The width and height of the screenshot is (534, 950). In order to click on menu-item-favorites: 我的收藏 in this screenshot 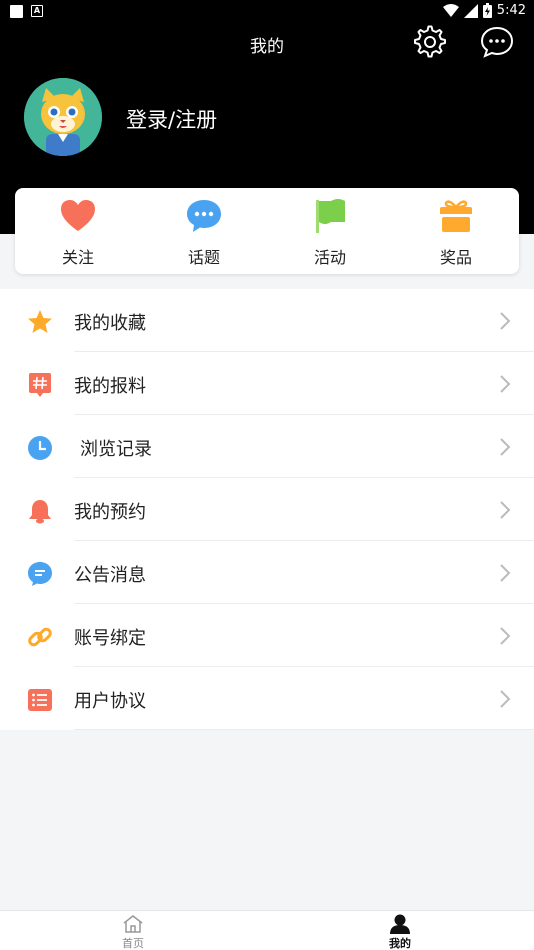, I will do `click(267, 320)`.